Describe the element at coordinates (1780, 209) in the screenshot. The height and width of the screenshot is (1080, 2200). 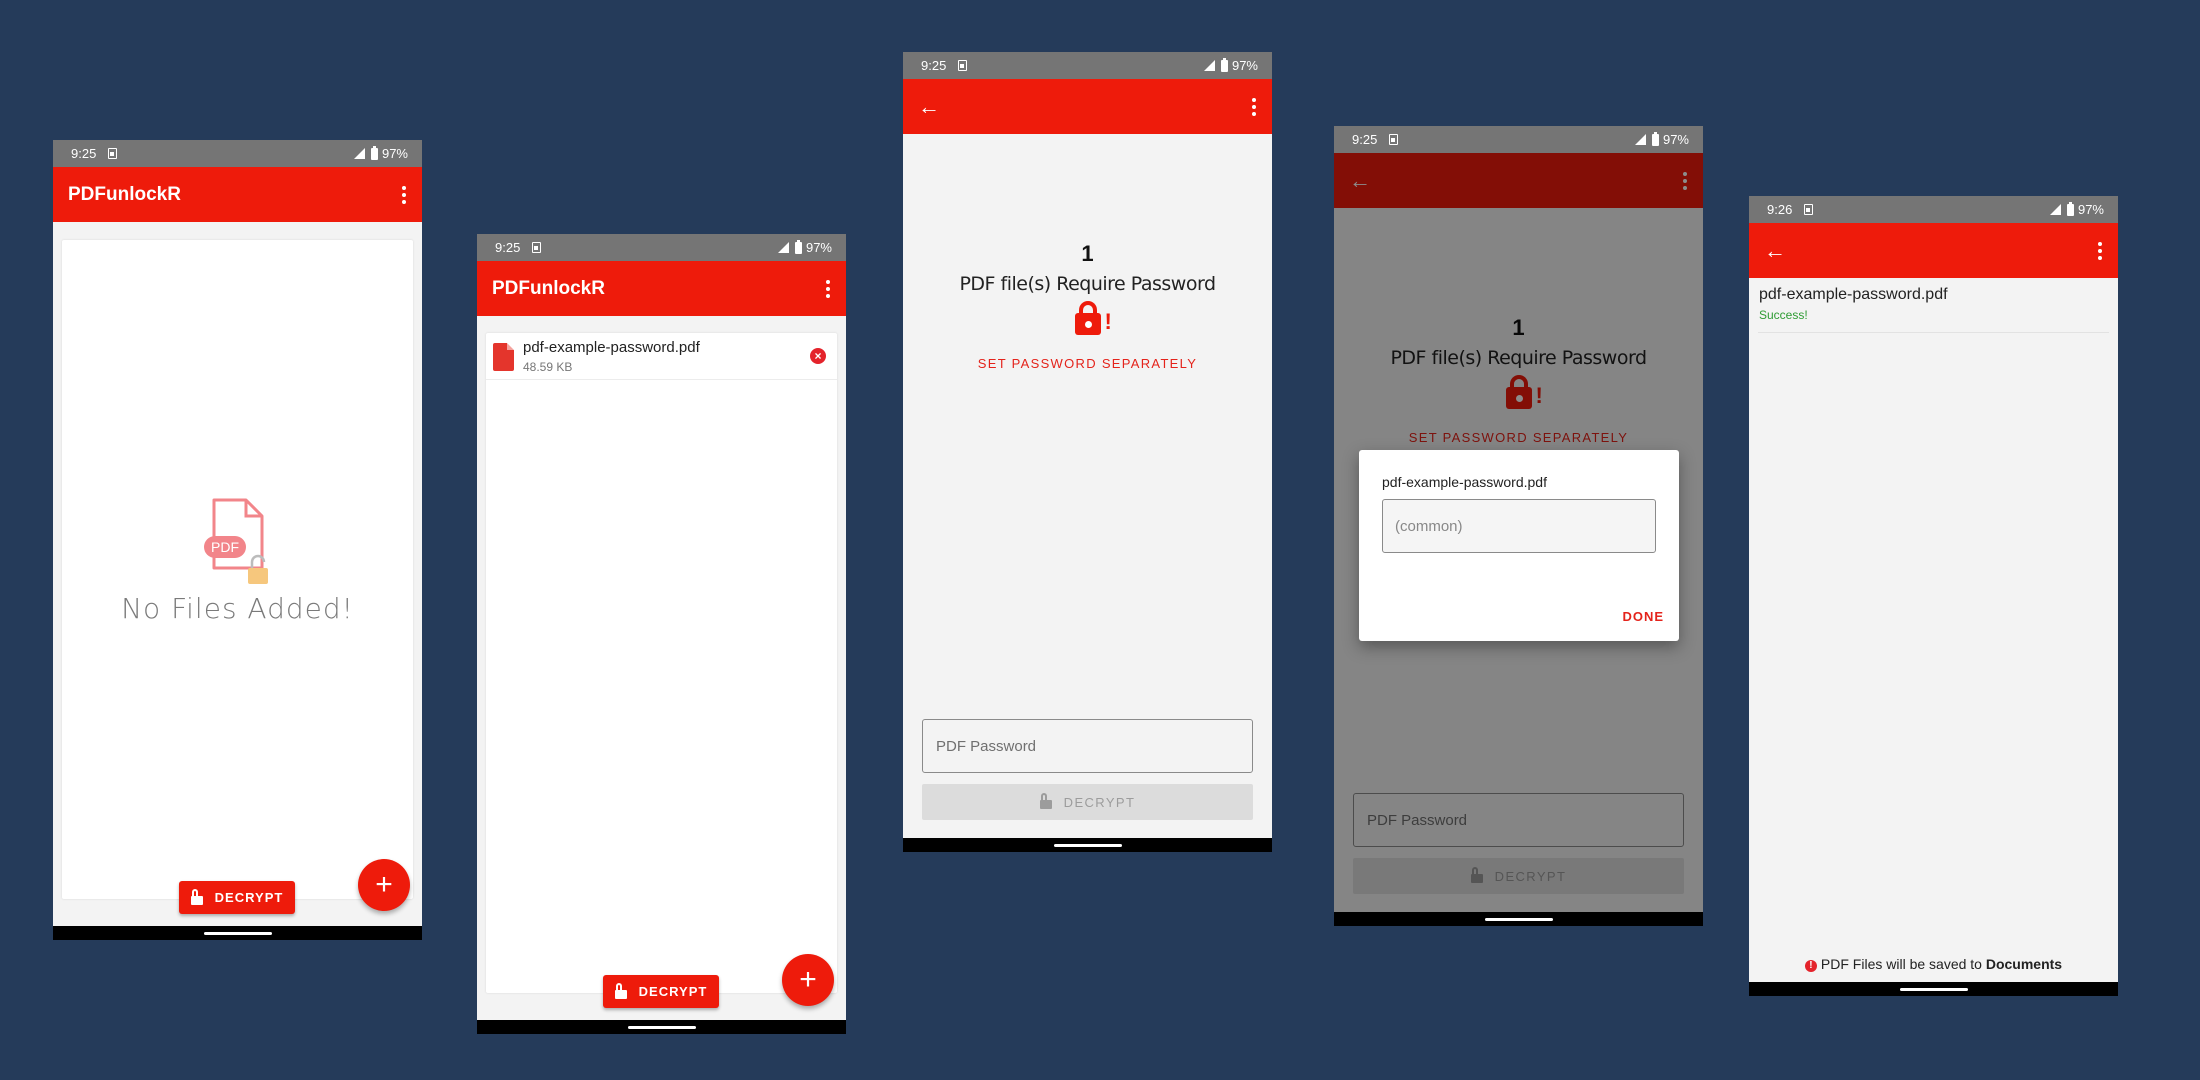
I see `status-time: 9:26` at that location.